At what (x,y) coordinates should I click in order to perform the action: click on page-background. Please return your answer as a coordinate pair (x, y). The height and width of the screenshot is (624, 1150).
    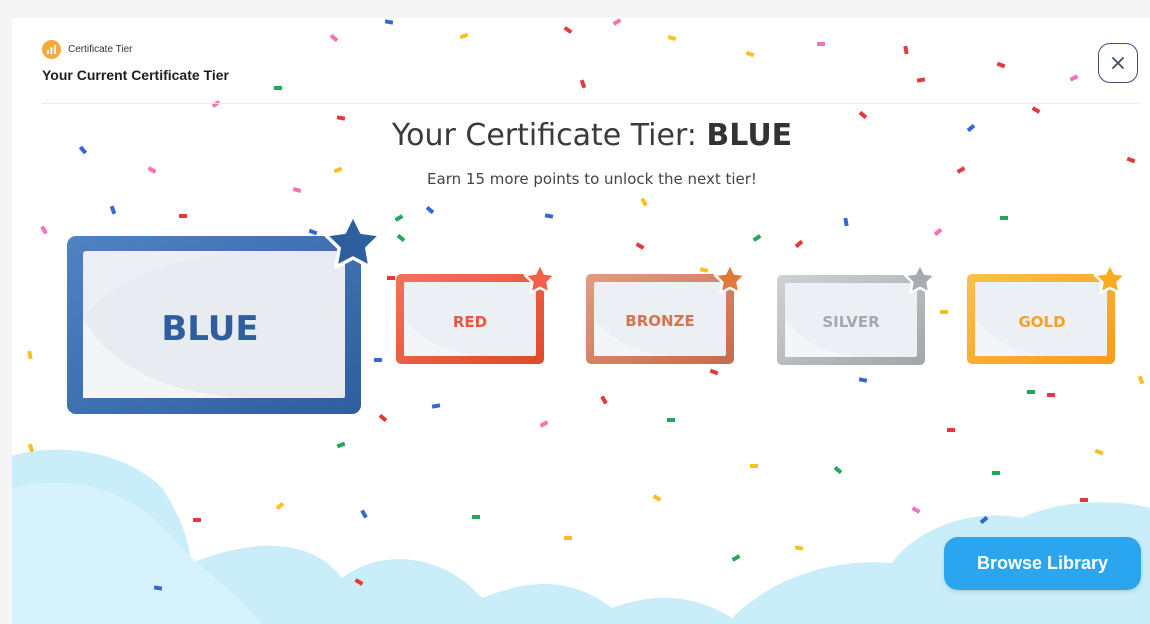
    Looking at the image, I should click on (575, 9).